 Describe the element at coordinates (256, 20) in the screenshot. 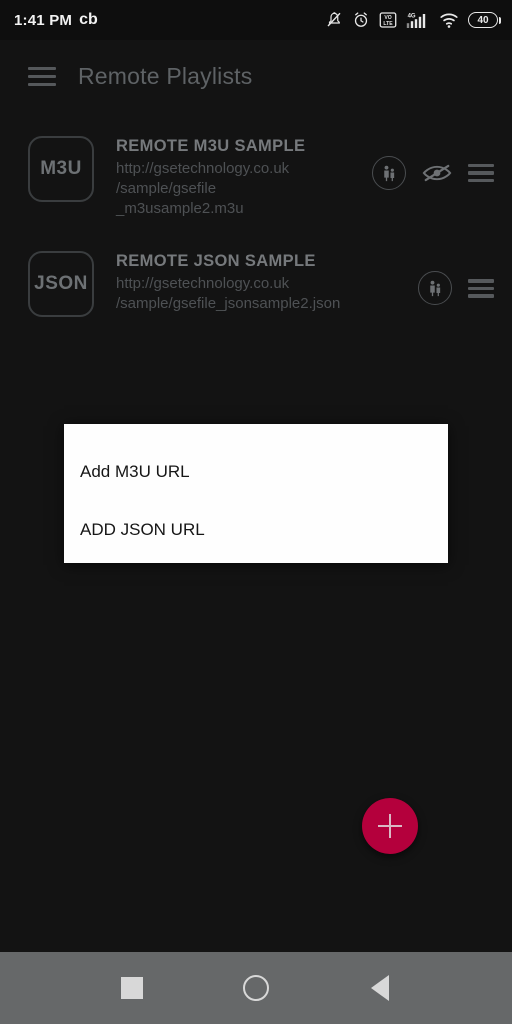

I see `status-bar: 1:41 PM cb VO LTE 4G 40` at that location.